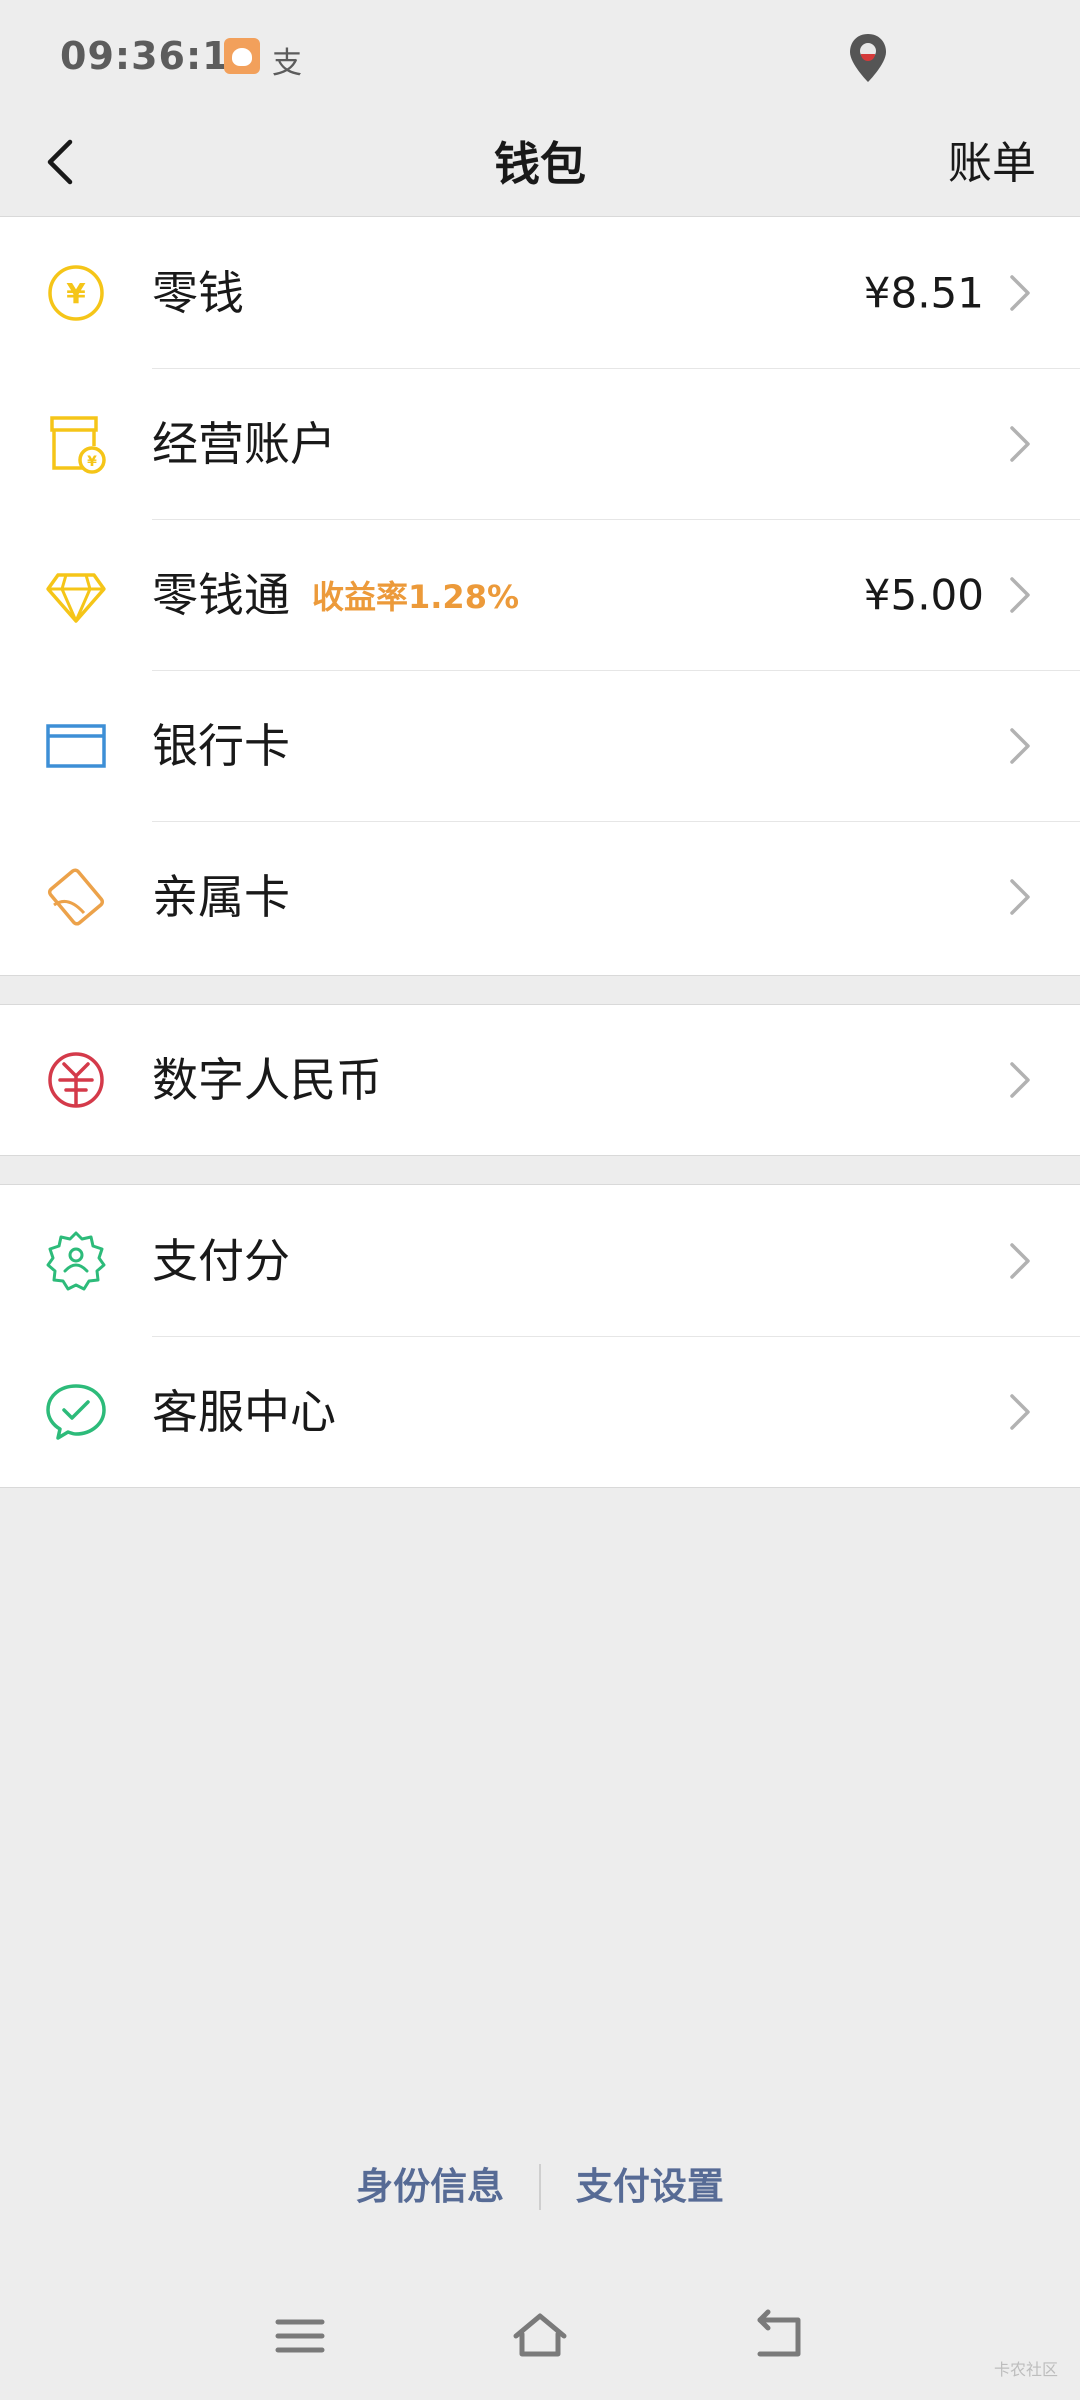 Image resolution: width=1080 pixels, height=2400 pixels. What do you see at coordinates (76, 1411) in the screenshot?
I see `customer-service-icon` at bounding box center [76, 1411].